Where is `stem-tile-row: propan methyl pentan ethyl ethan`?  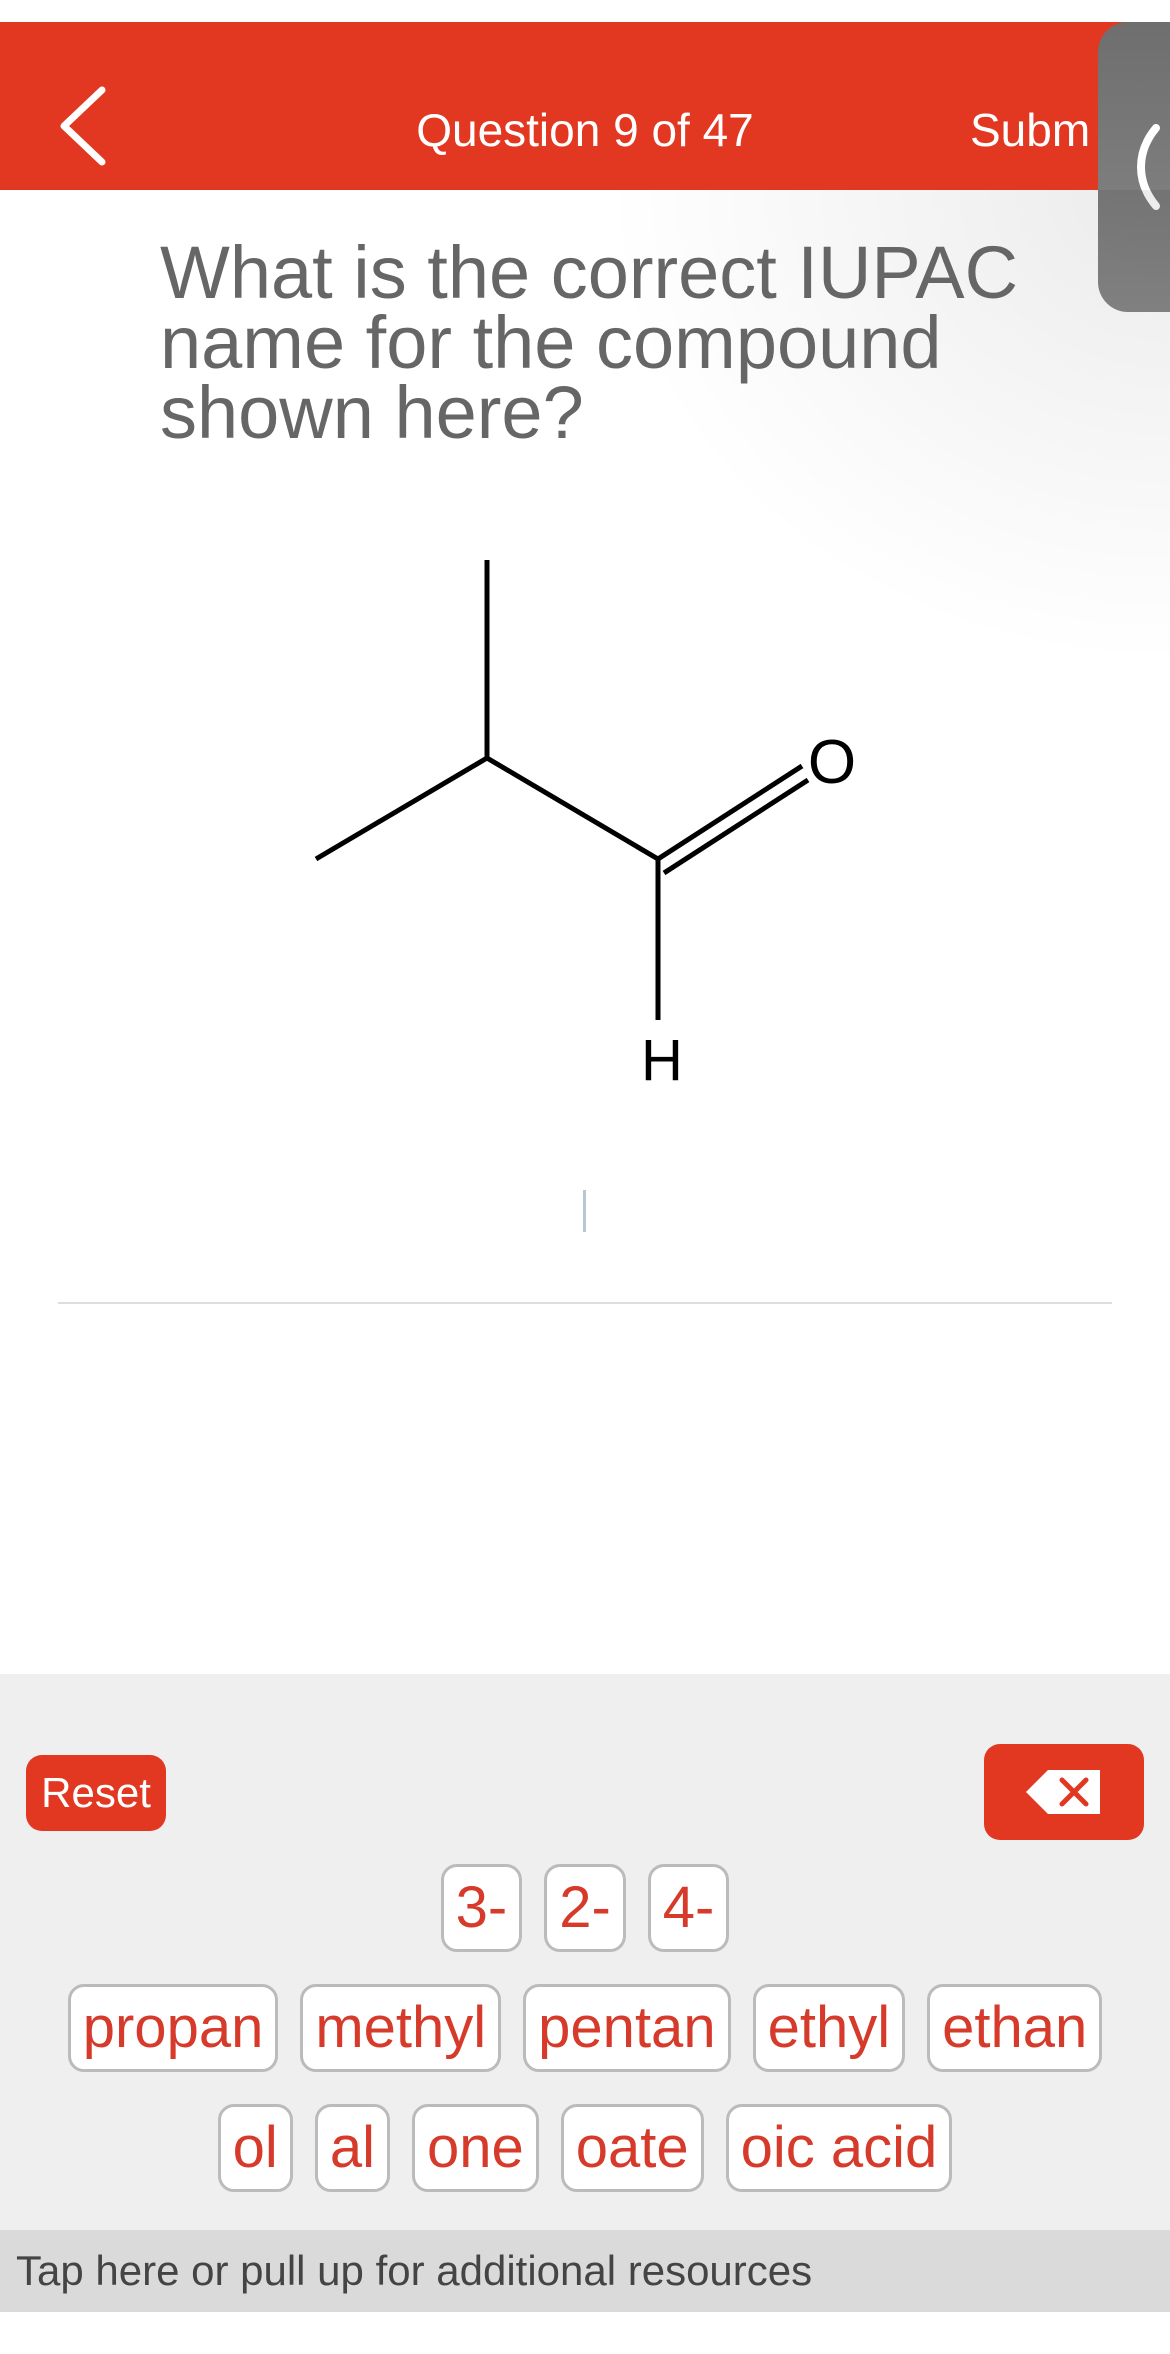
stem-tile-row: propan methyl pentan ethyl ethan is located at coordinates (585, 2028).